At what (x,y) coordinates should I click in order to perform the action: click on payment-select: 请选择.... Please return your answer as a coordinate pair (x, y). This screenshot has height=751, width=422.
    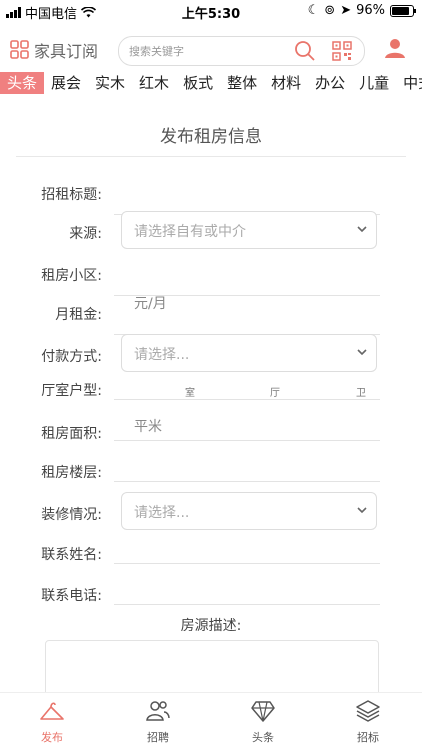
    Looking at the image, I should click on (249, 353).